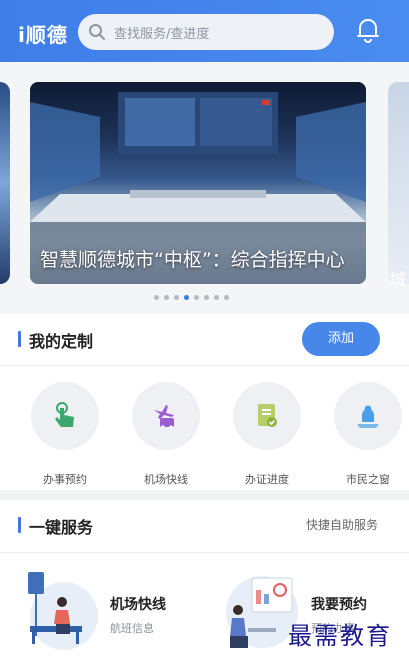  What do you see at coordinates (97, 32) in the screenshot?
I see `search-icon` at bounding box center [97, 32].